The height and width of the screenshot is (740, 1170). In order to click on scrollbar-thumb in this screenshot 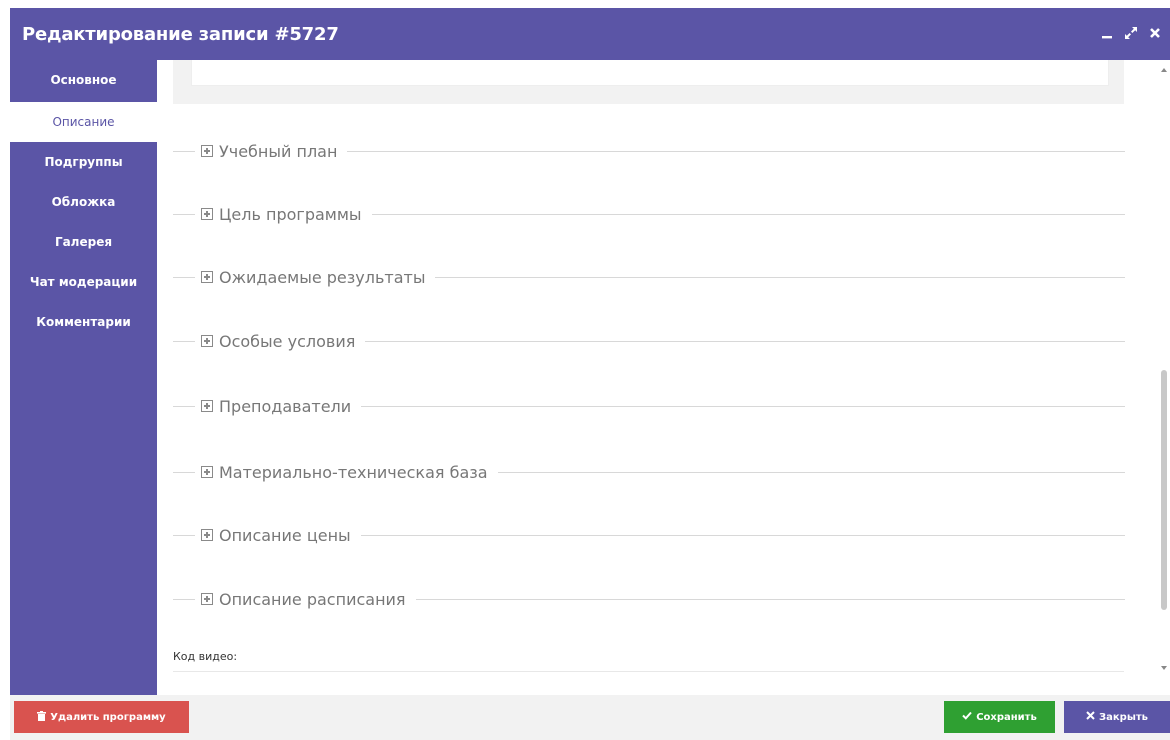, I will do `click(1164, 490)`.